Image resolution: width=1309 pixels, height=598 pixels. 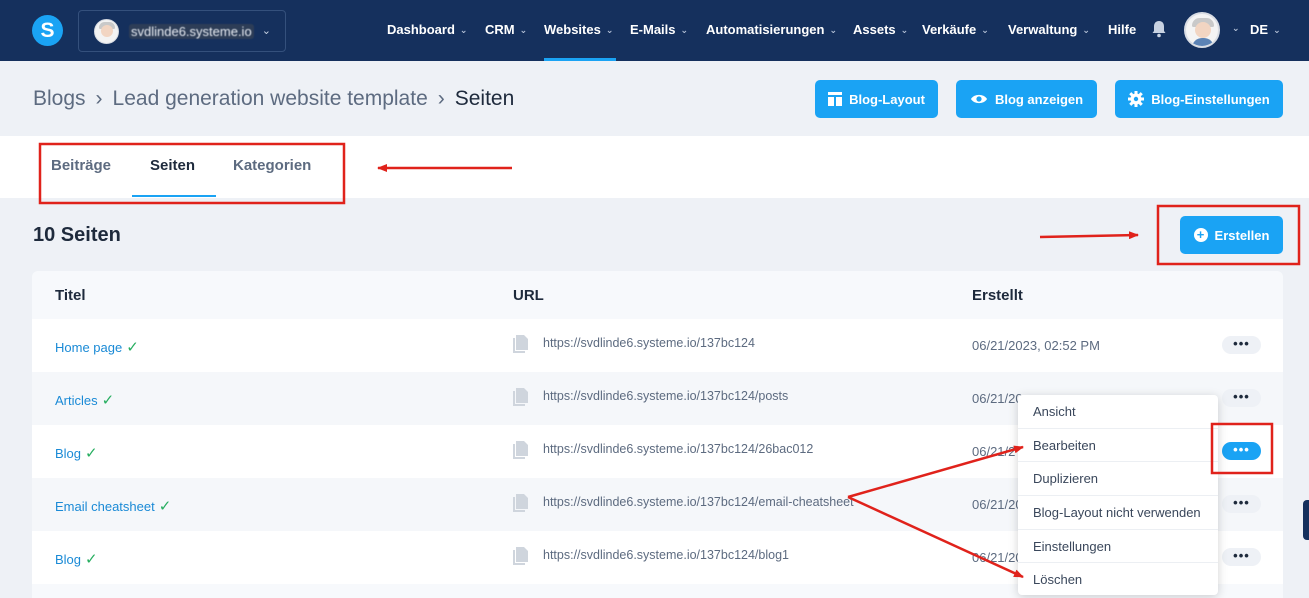 What do you see at coordinates (70, 295) in the screenshot?
I see `column-header-title: Titel` at bounding box center [70, 295].